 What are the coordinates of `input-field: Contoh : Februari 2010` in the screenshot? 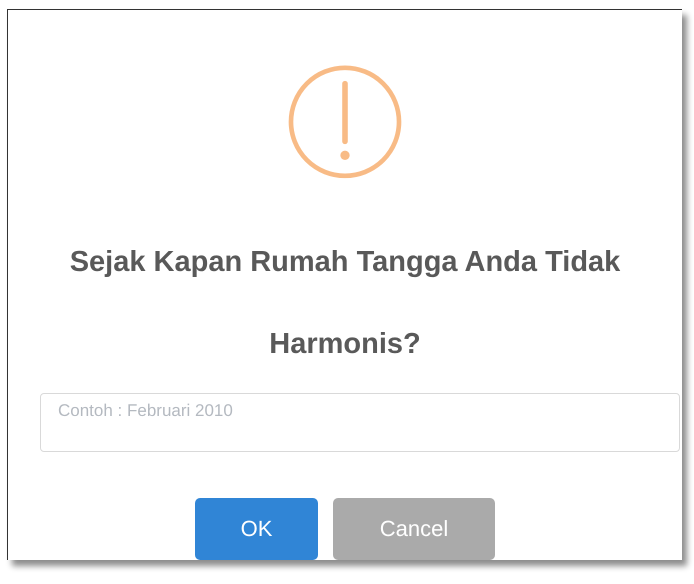 It's located at (360, 422).